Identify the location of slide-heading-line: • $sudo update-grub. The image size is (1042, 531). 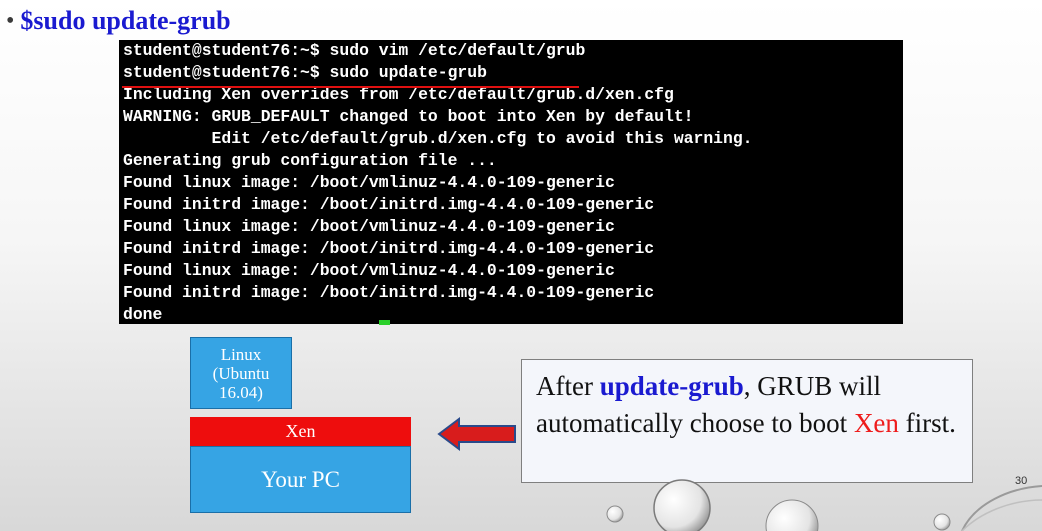
(118, 21).